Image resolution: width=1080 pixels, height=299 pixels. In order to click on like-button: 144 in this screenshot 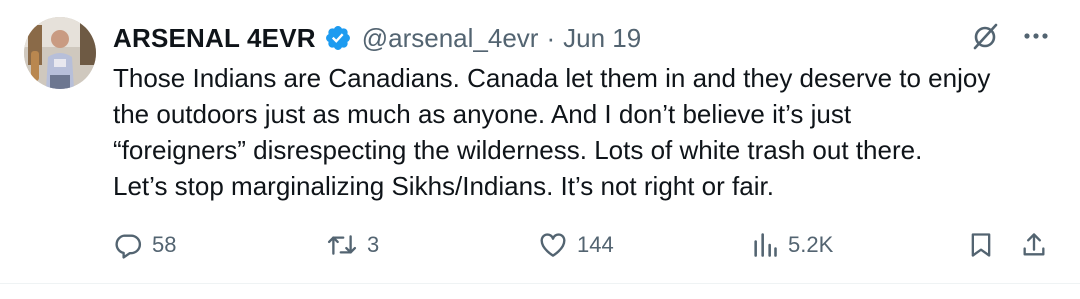, I will do `click(576, 245)`.